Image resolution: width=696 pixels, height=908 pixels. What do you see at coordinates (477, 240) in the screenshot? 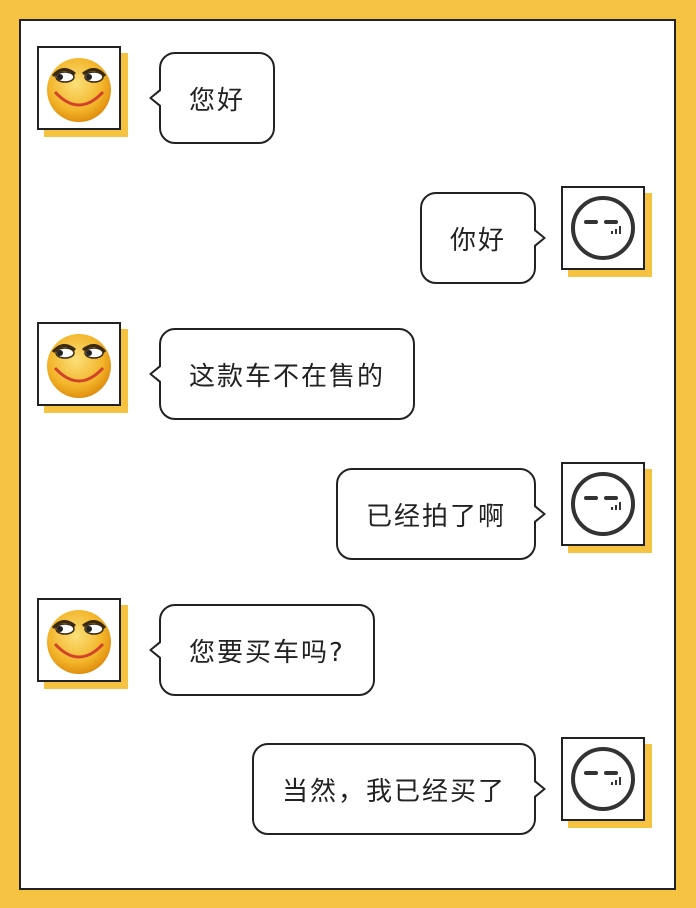
I see `message-text: 你好` at bounding box center [477, 240].